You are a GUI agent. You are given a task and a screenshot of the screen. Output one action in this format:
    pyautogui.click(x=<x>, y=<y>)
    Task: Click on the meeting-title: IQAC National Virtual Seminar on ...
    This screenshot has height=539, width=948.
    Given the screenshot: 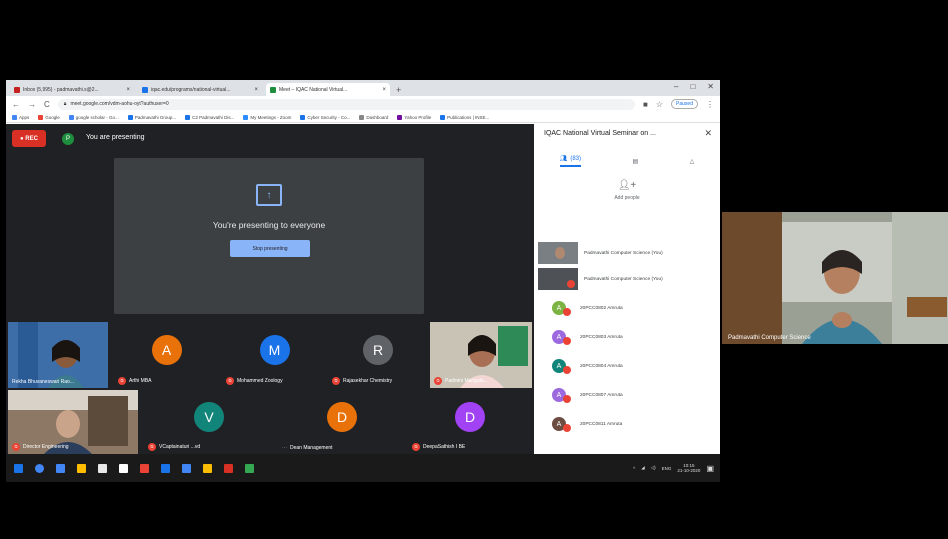 What is the action you would take?
    pyautogui.click(x=600, y=133)
    